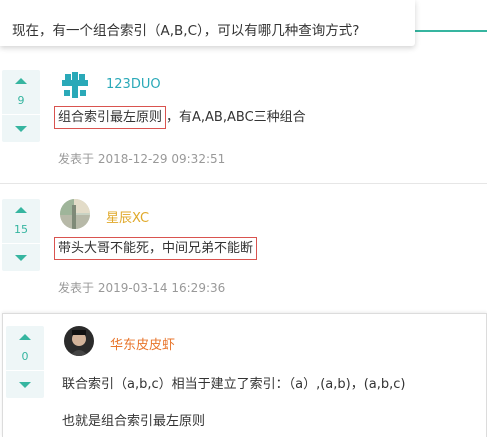 The height and width of the screenshot is (437, 487). What do you see at coordinates (21, 229) in the screenshot?
I see `vote-count: 15` at bounding box center [21, 229].